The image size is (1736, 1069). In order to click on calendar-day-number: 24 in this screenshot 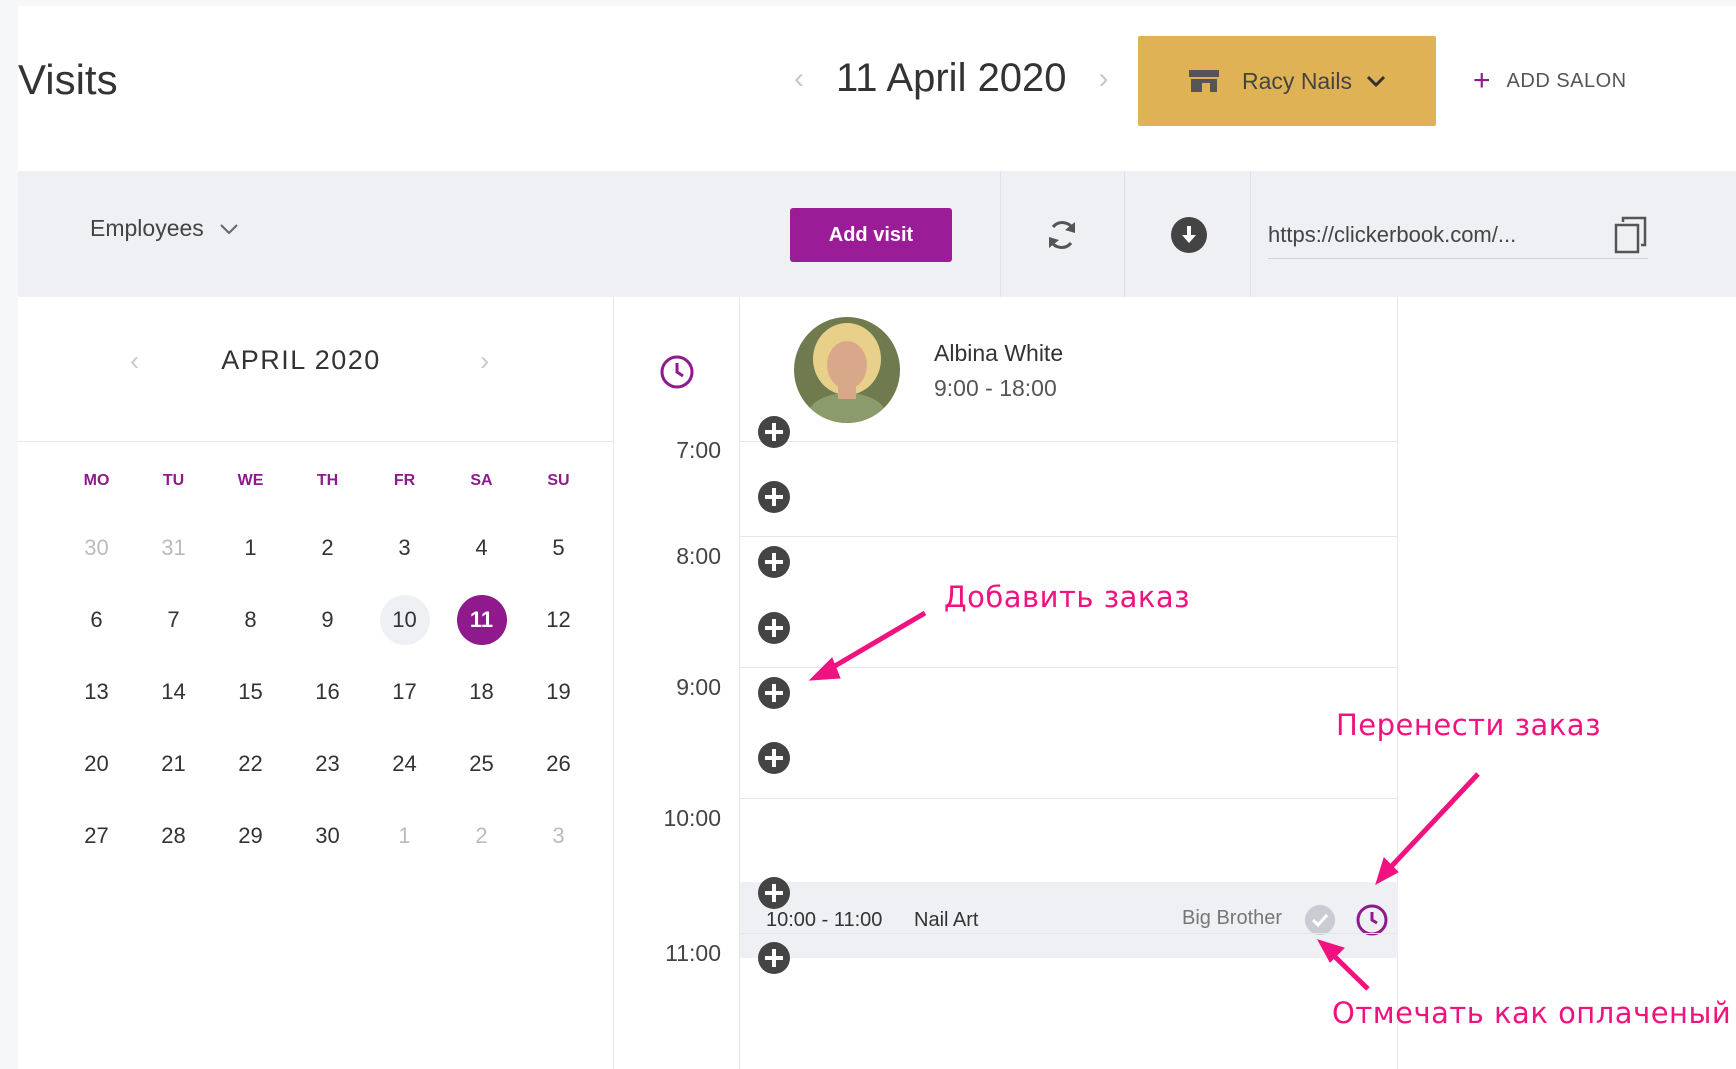, I will do `click(405, 764)`.